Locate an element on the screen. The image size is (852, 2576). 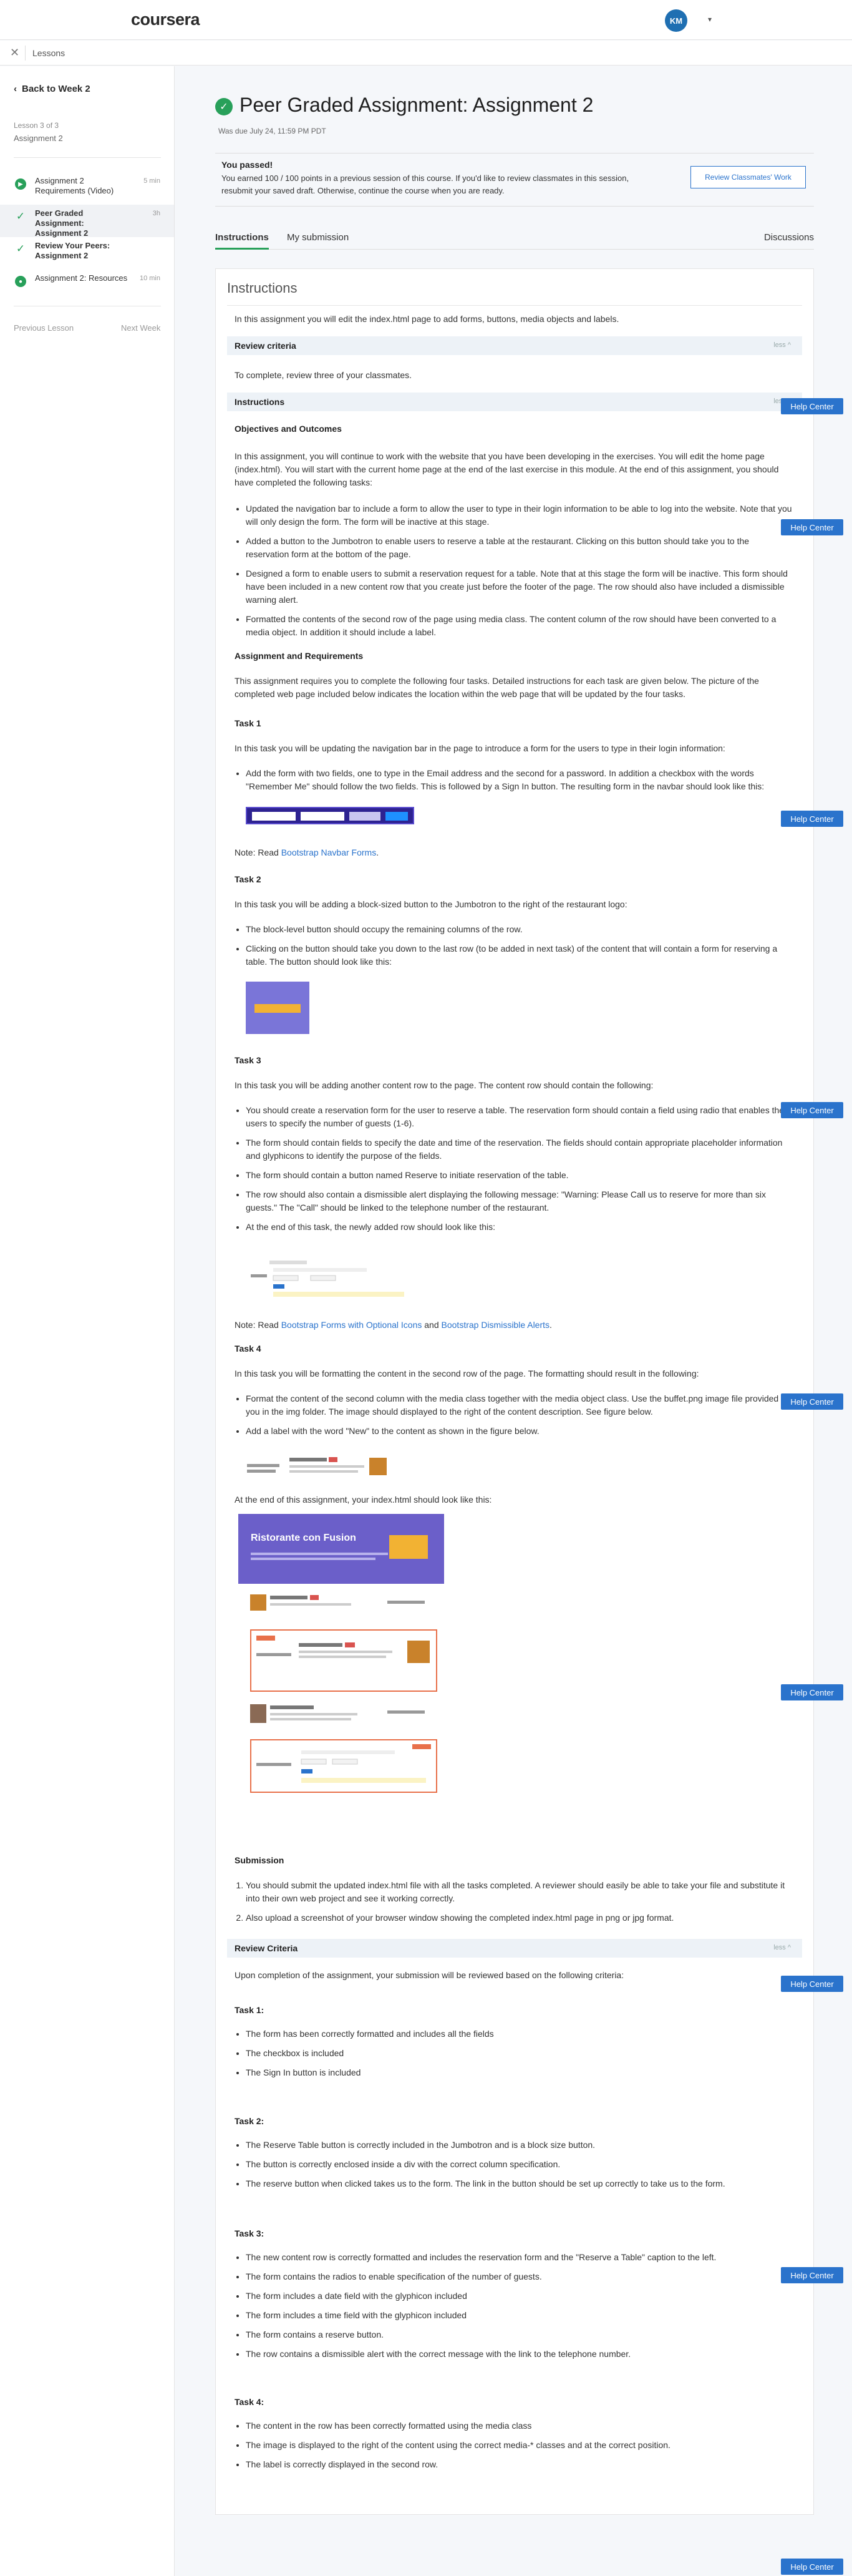
mock-site-title: Ristorante con Fusion is located at coordinates (303, 1538).